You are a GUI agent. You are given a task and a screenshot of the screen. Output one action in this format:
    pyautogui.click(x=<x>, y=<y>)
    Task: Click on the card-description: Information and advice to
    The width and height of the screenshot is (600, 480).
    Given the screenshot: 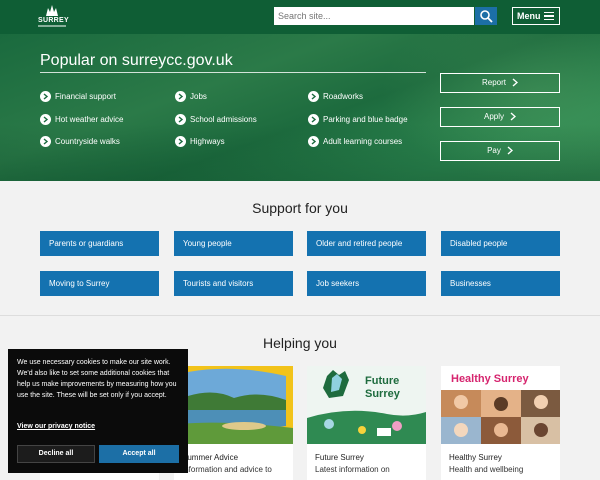 What is the action you would take?
    pyautogui.click(x=227, y=469)
    